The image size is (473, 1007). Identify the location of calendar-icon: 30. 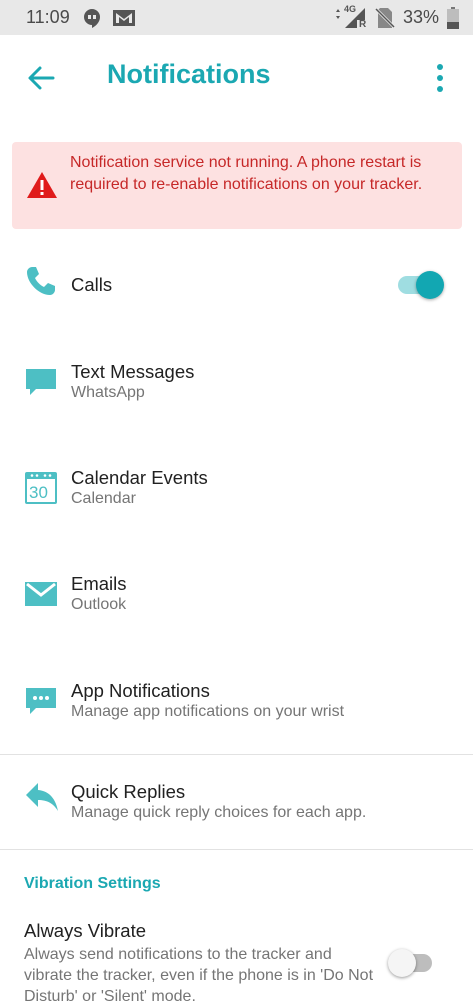
(41, 488).